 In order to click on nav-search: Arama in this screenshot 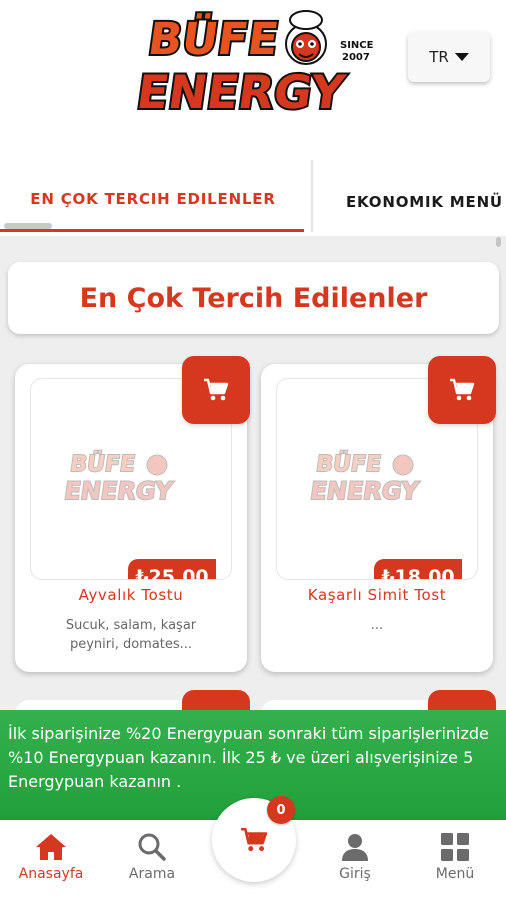, I will do `click(152, 857)`.